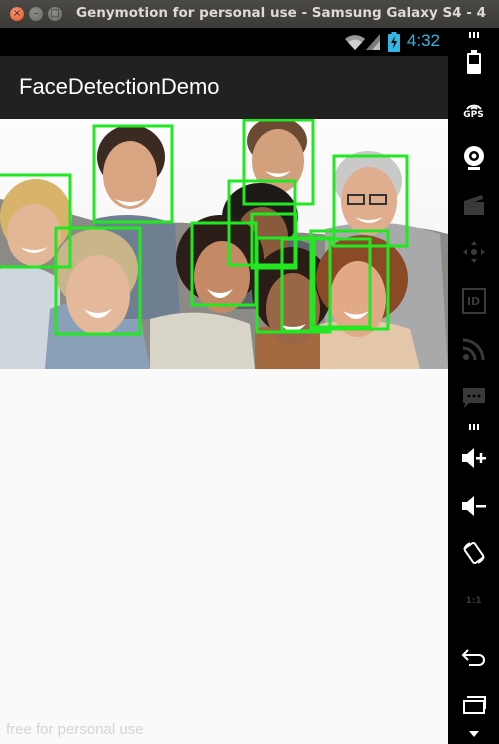 This screenshot has height=744, width=499. Describe the element at coordinates (473, 62) in the screenshot. I see `battery-icon` at that location.